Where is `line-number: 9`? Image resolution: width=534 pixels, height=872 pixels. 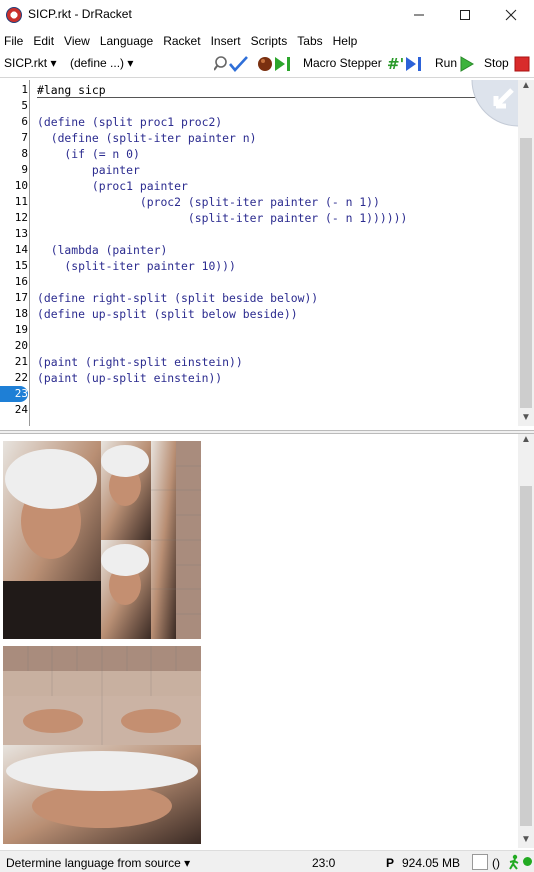
line-number: 9 is located at coordinates (24, 169).